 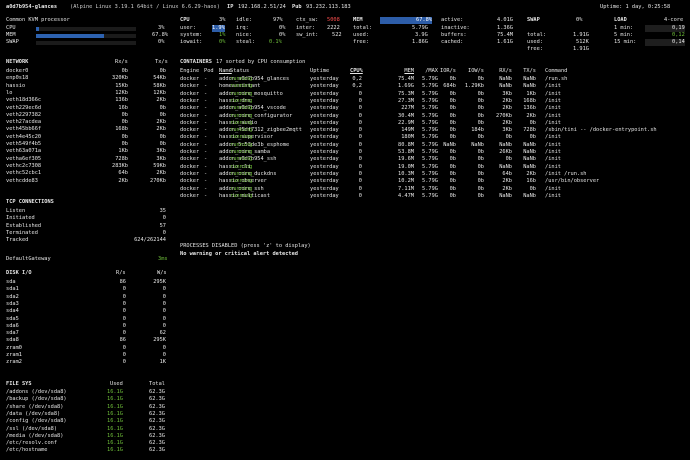 I want to click on net-rx-value: 15Kb, so click(x=121, y=85).